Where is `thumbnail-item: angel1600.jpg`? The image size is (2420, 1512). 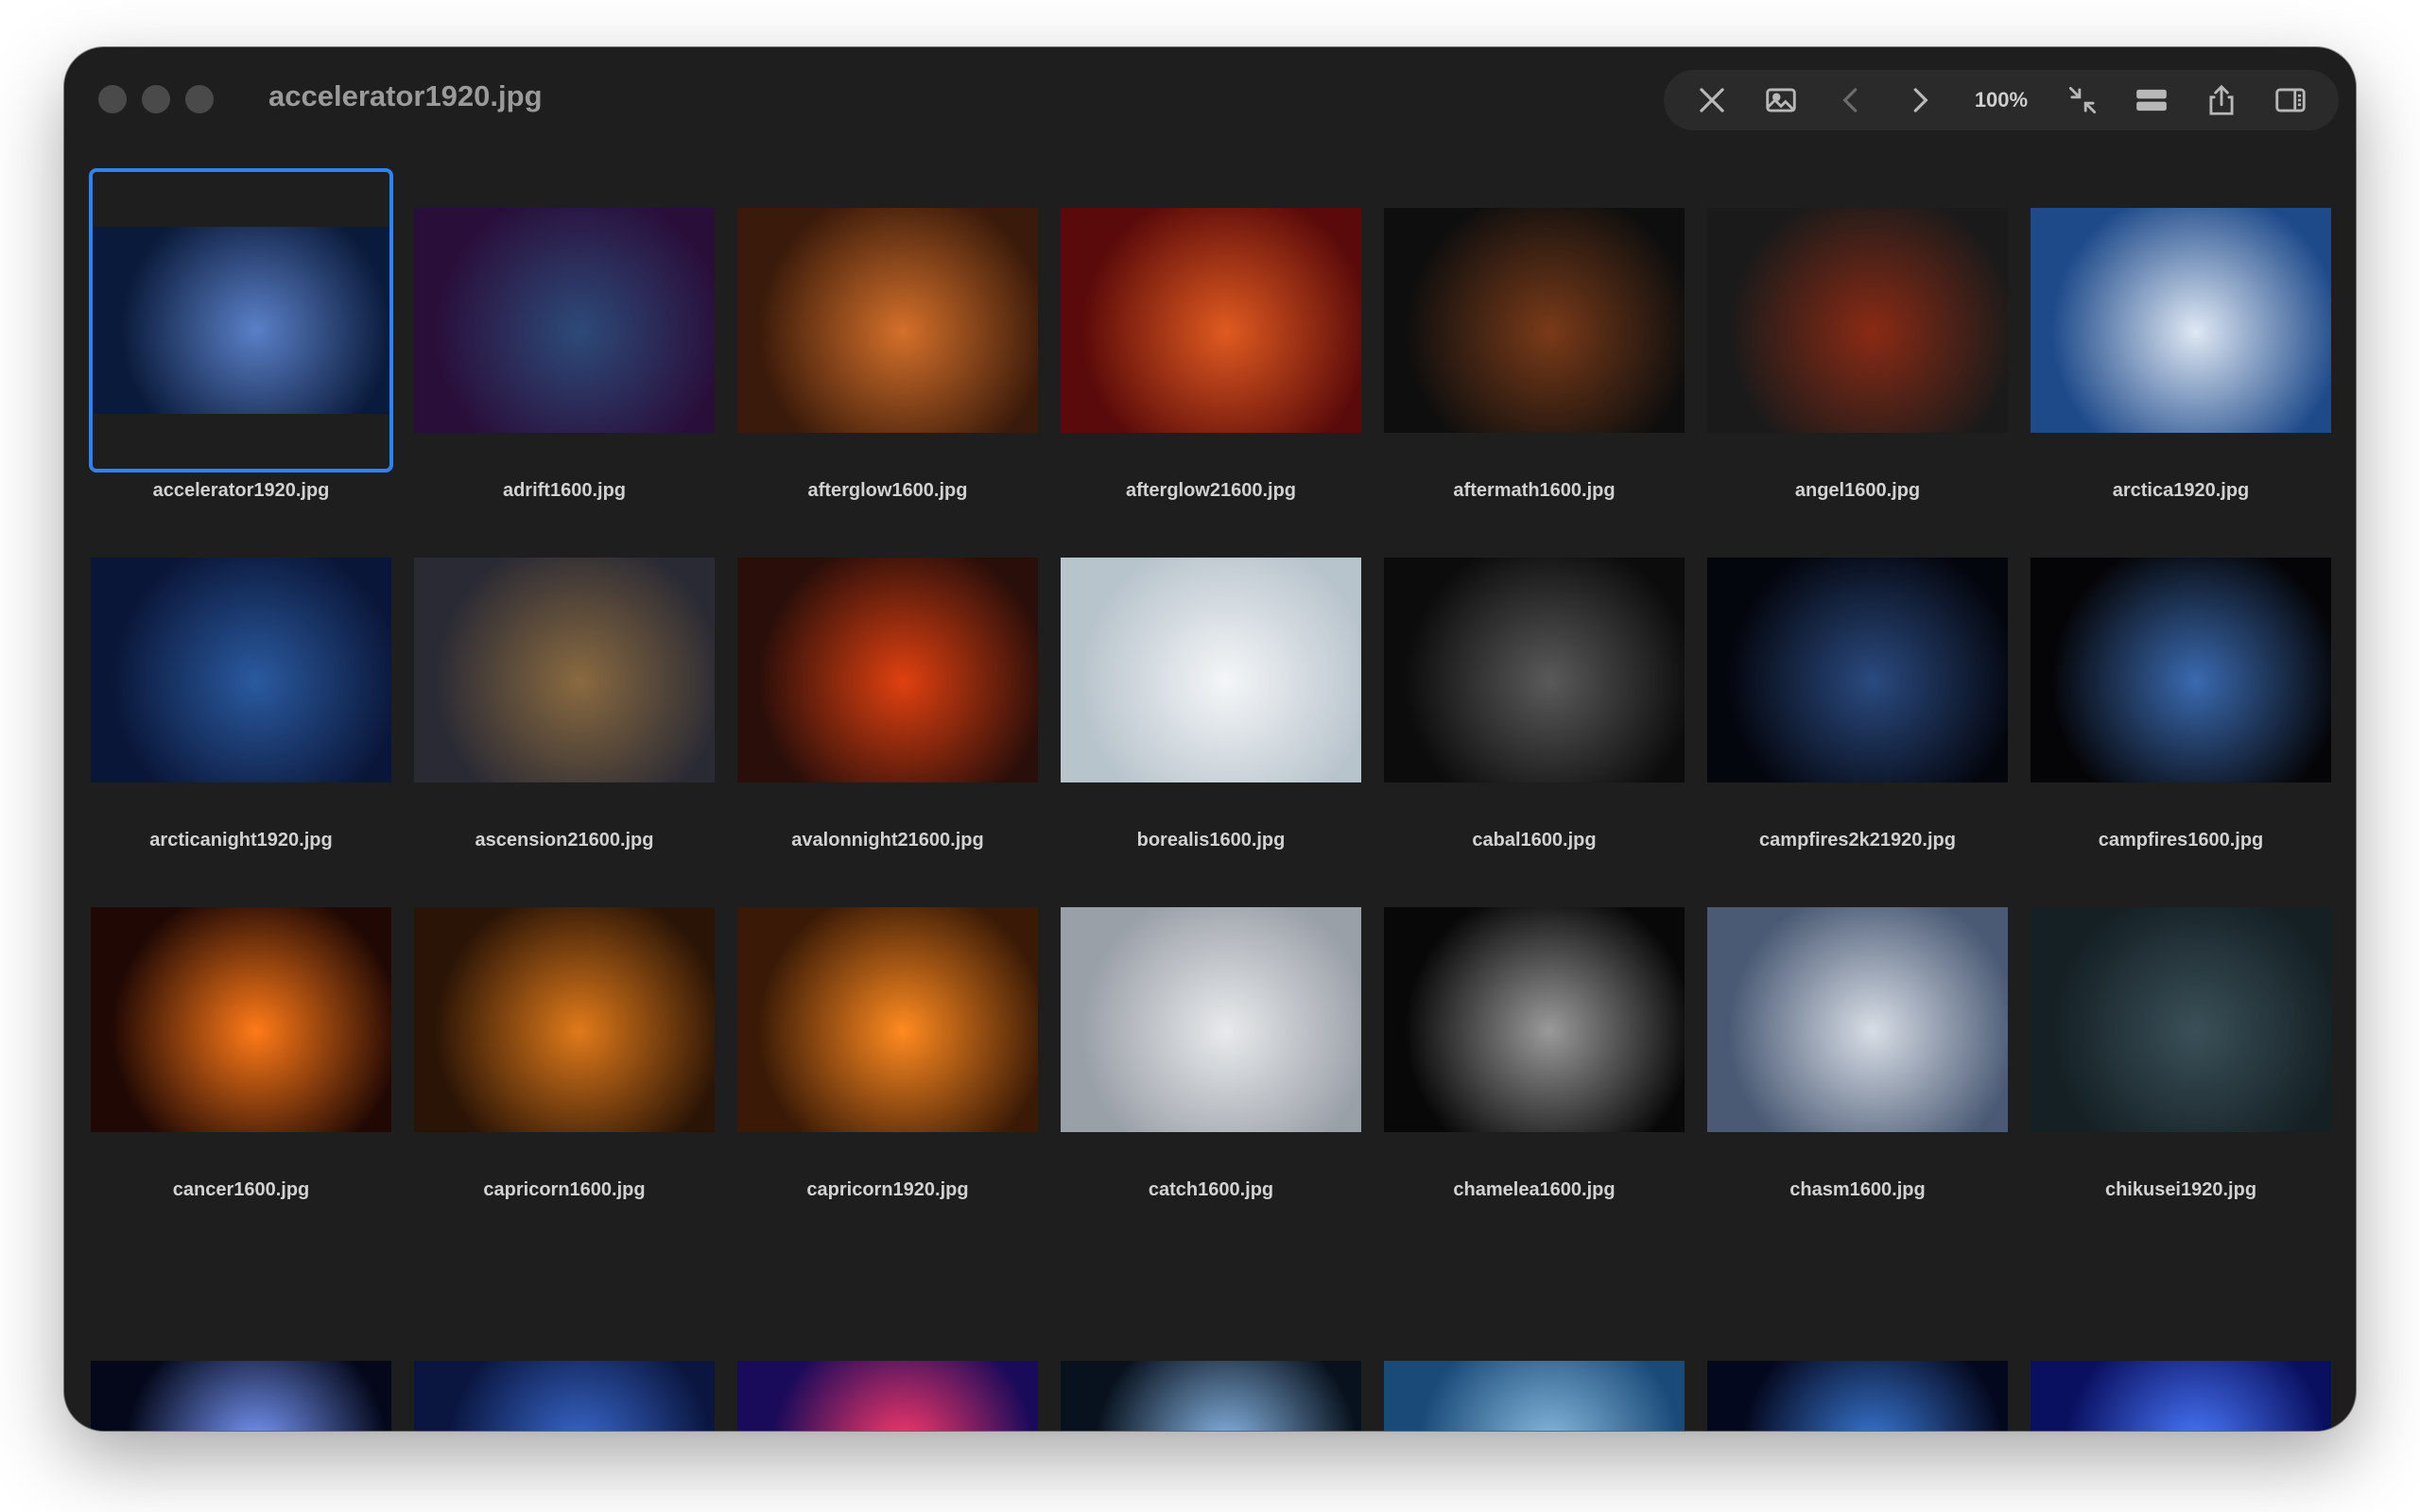
thumbnail-item: angel1600.jpg is located at coordinates (1857, 334).